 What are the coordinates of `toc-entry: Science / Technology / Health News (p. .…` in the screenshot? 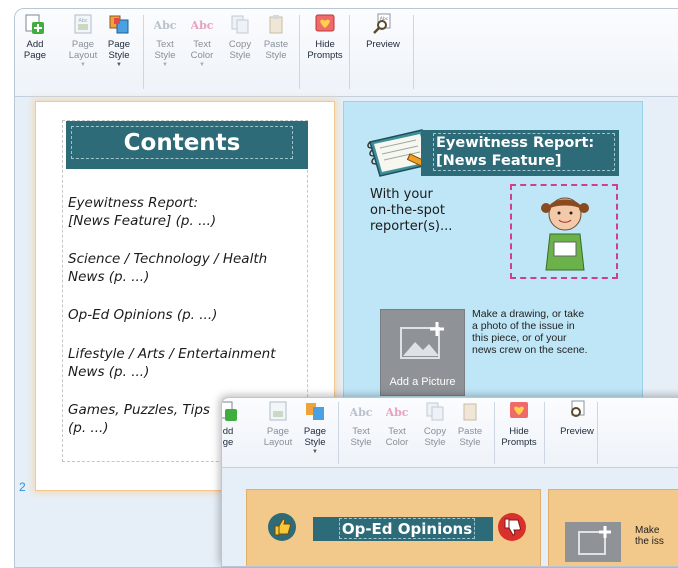 It's located at (184, 268).